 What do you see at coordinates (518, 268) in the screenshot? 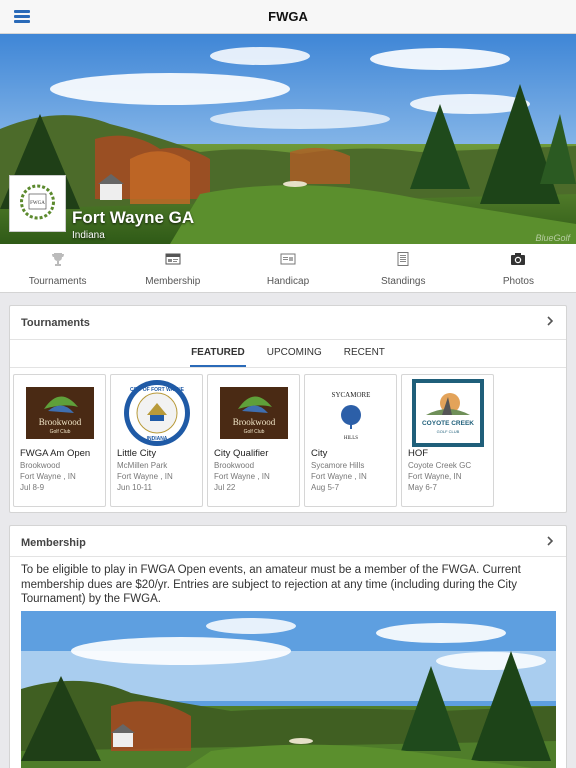
I see `nav-photos: Photos` at bounding box center [518, 268].